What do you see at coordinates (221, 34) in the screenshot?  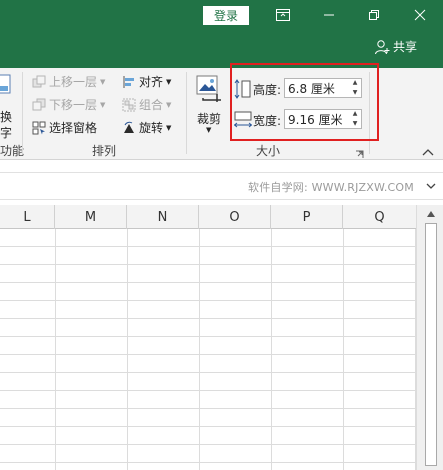 I see `title-bar: 登录 共享` at bounding box center [221, 34].